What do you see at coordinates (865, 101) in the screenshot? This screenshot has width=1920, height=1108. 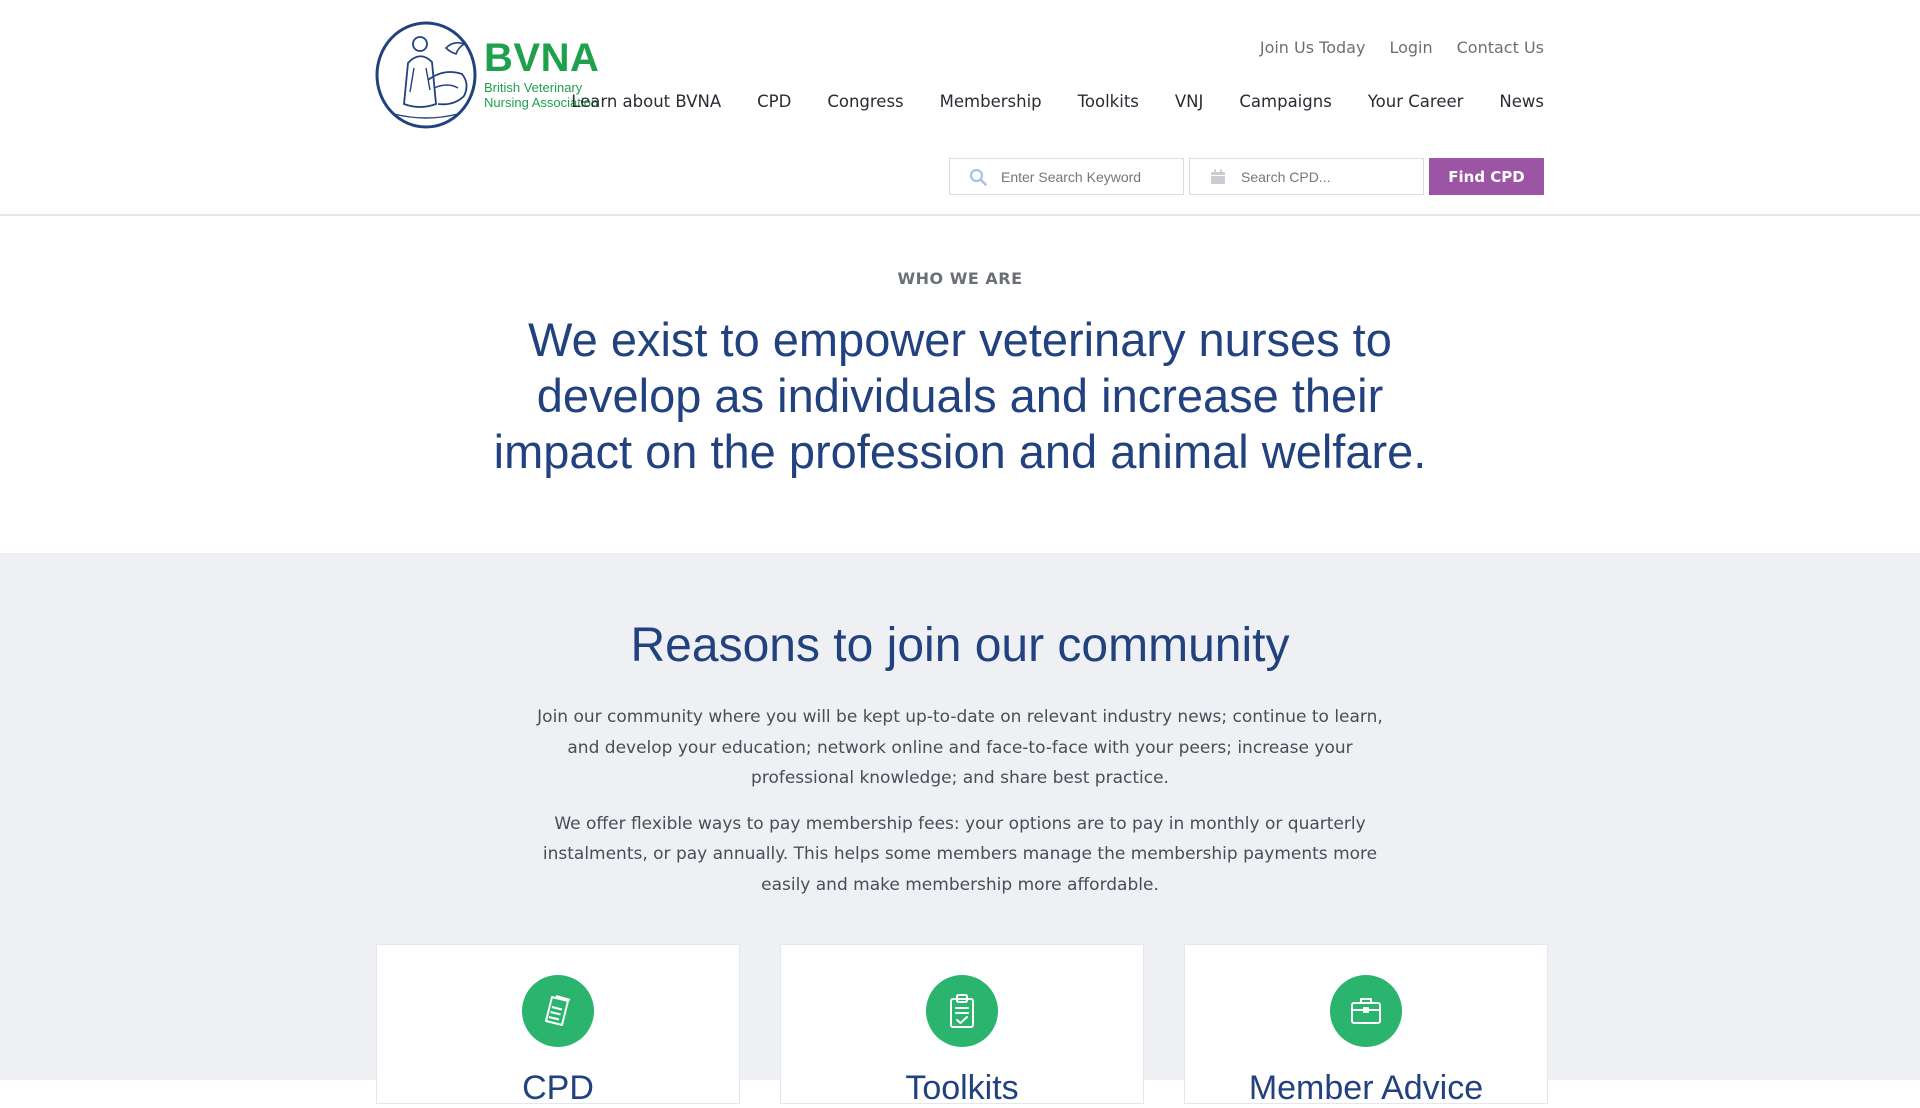 I see `nav-congress: Congress` at bounding box center [865, 101].